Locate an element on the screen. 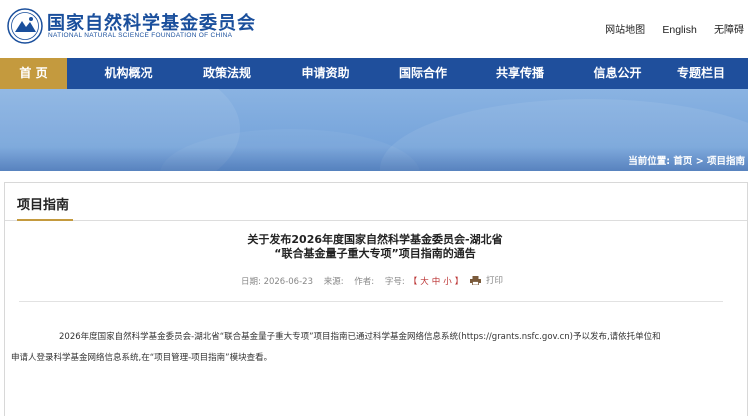 Image resolution: width=748 pixels, height=416 pixels. nav-item-share: 共享传播 is located at coordinates (520, 73).